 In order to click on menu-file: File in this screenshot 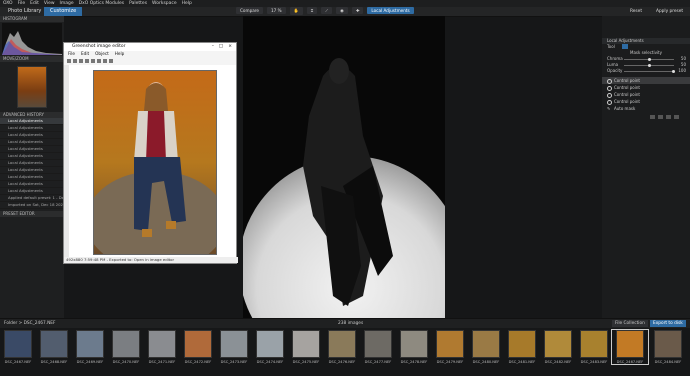, I will do `click(22, 3)`.